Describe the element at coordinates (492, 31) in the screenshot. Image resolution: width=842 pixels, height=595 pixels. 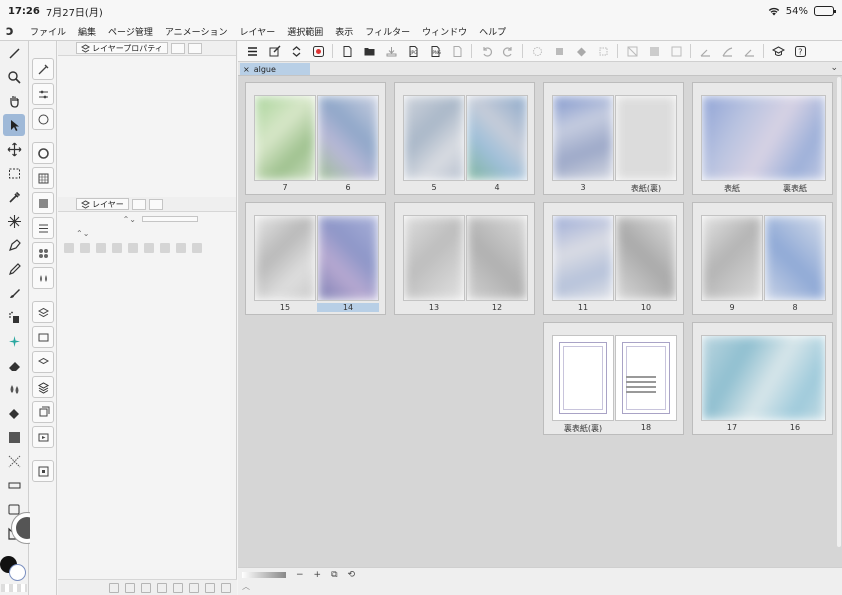
I see `menu-help: ヘルプ` at that location.